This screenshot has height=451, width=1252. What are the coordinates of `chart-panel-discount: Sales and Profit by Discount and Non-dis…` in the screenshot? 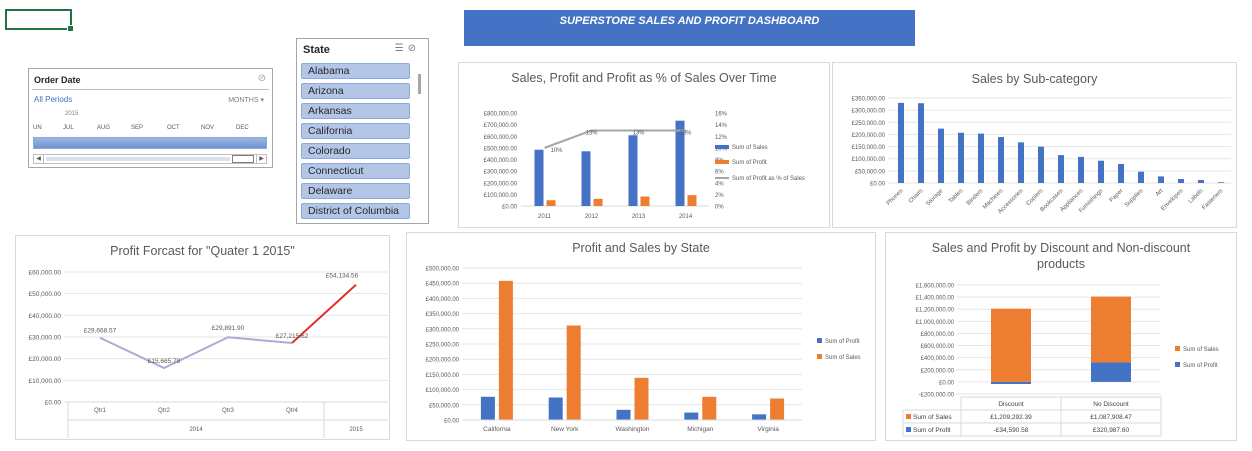 It's located at (1061, 336).